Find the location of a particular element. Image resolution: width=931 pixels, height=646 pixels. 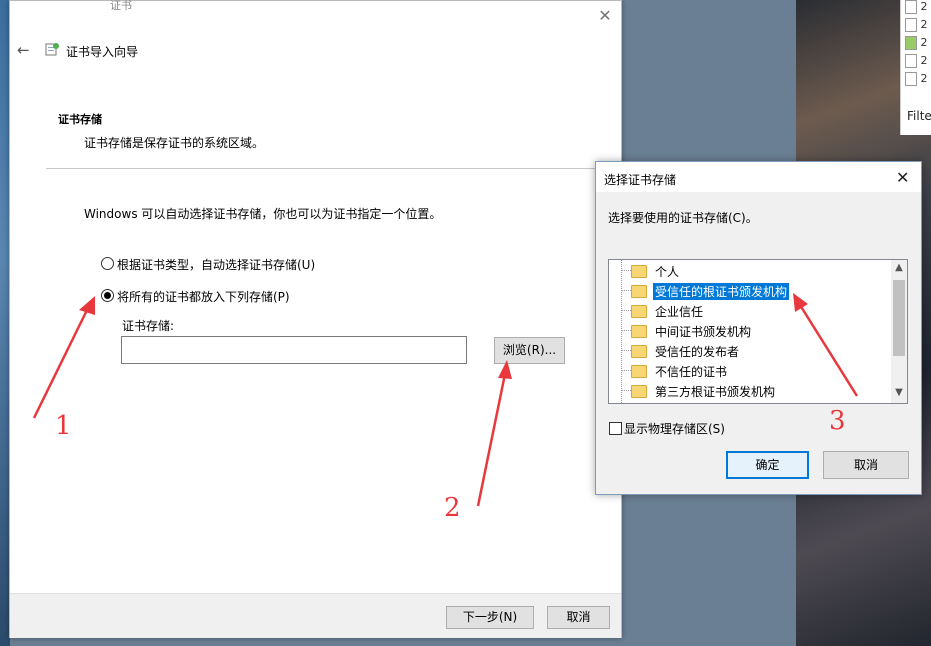

annotation-step-1: 1 is located at coordinates (63, 426).